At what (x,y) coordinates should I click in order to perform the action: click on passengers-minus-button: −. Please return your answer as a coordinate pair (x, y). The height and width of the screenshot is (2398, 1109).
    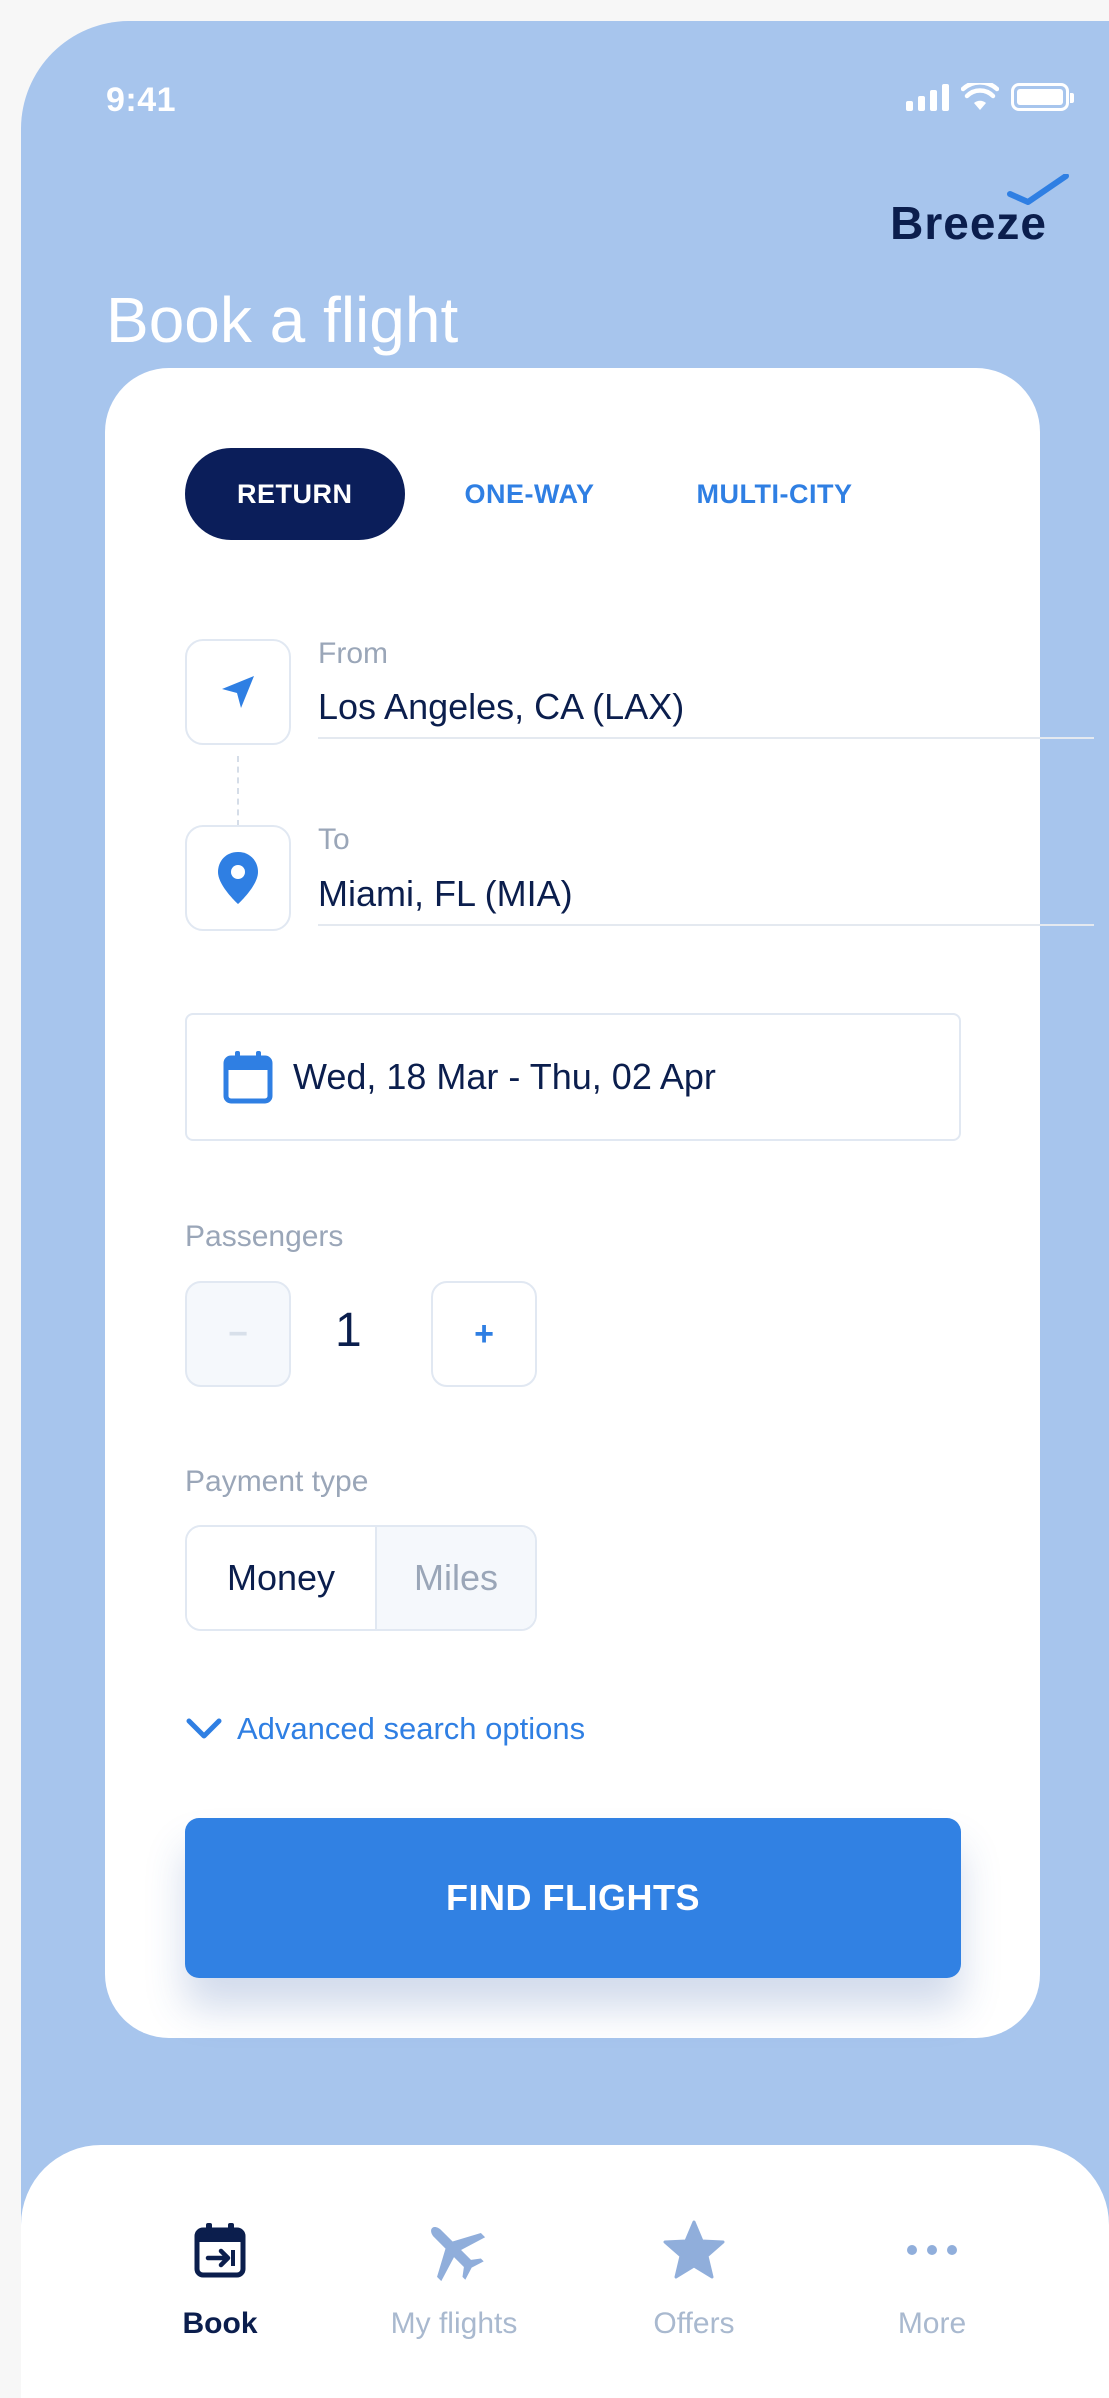
    Looking at the image, I should click on (238, 1334).